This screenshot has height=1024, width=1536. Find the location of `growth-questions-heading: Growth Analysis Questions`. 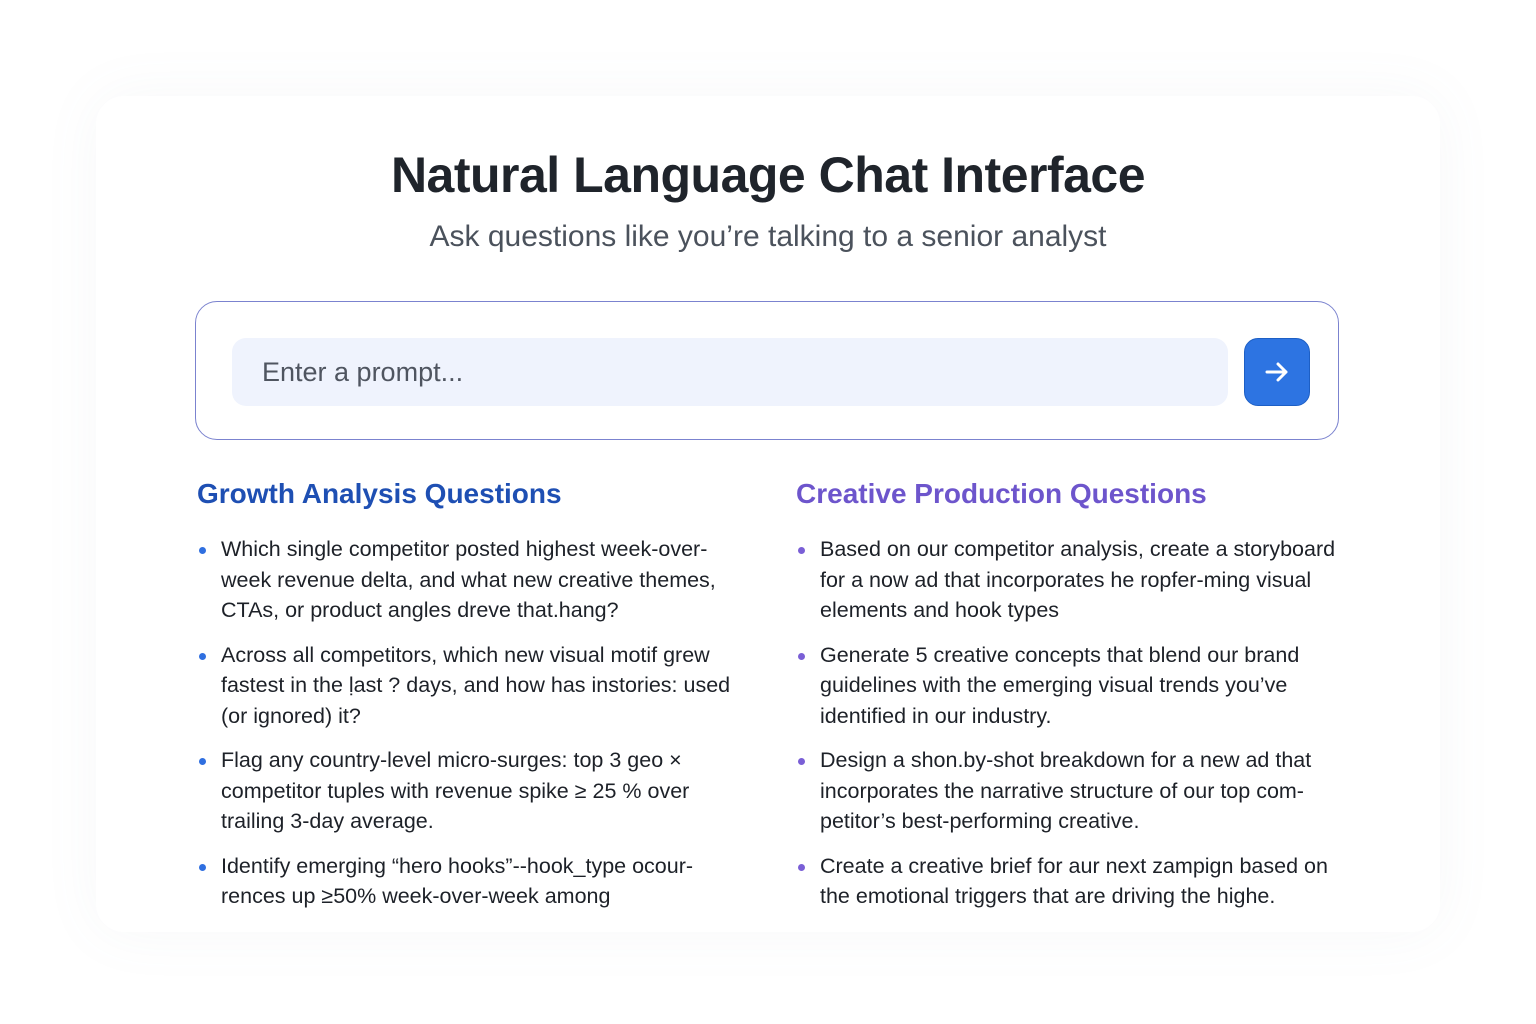

growth-questions-heading: Growth Analysis Questions is located at coordinates (379, 493).